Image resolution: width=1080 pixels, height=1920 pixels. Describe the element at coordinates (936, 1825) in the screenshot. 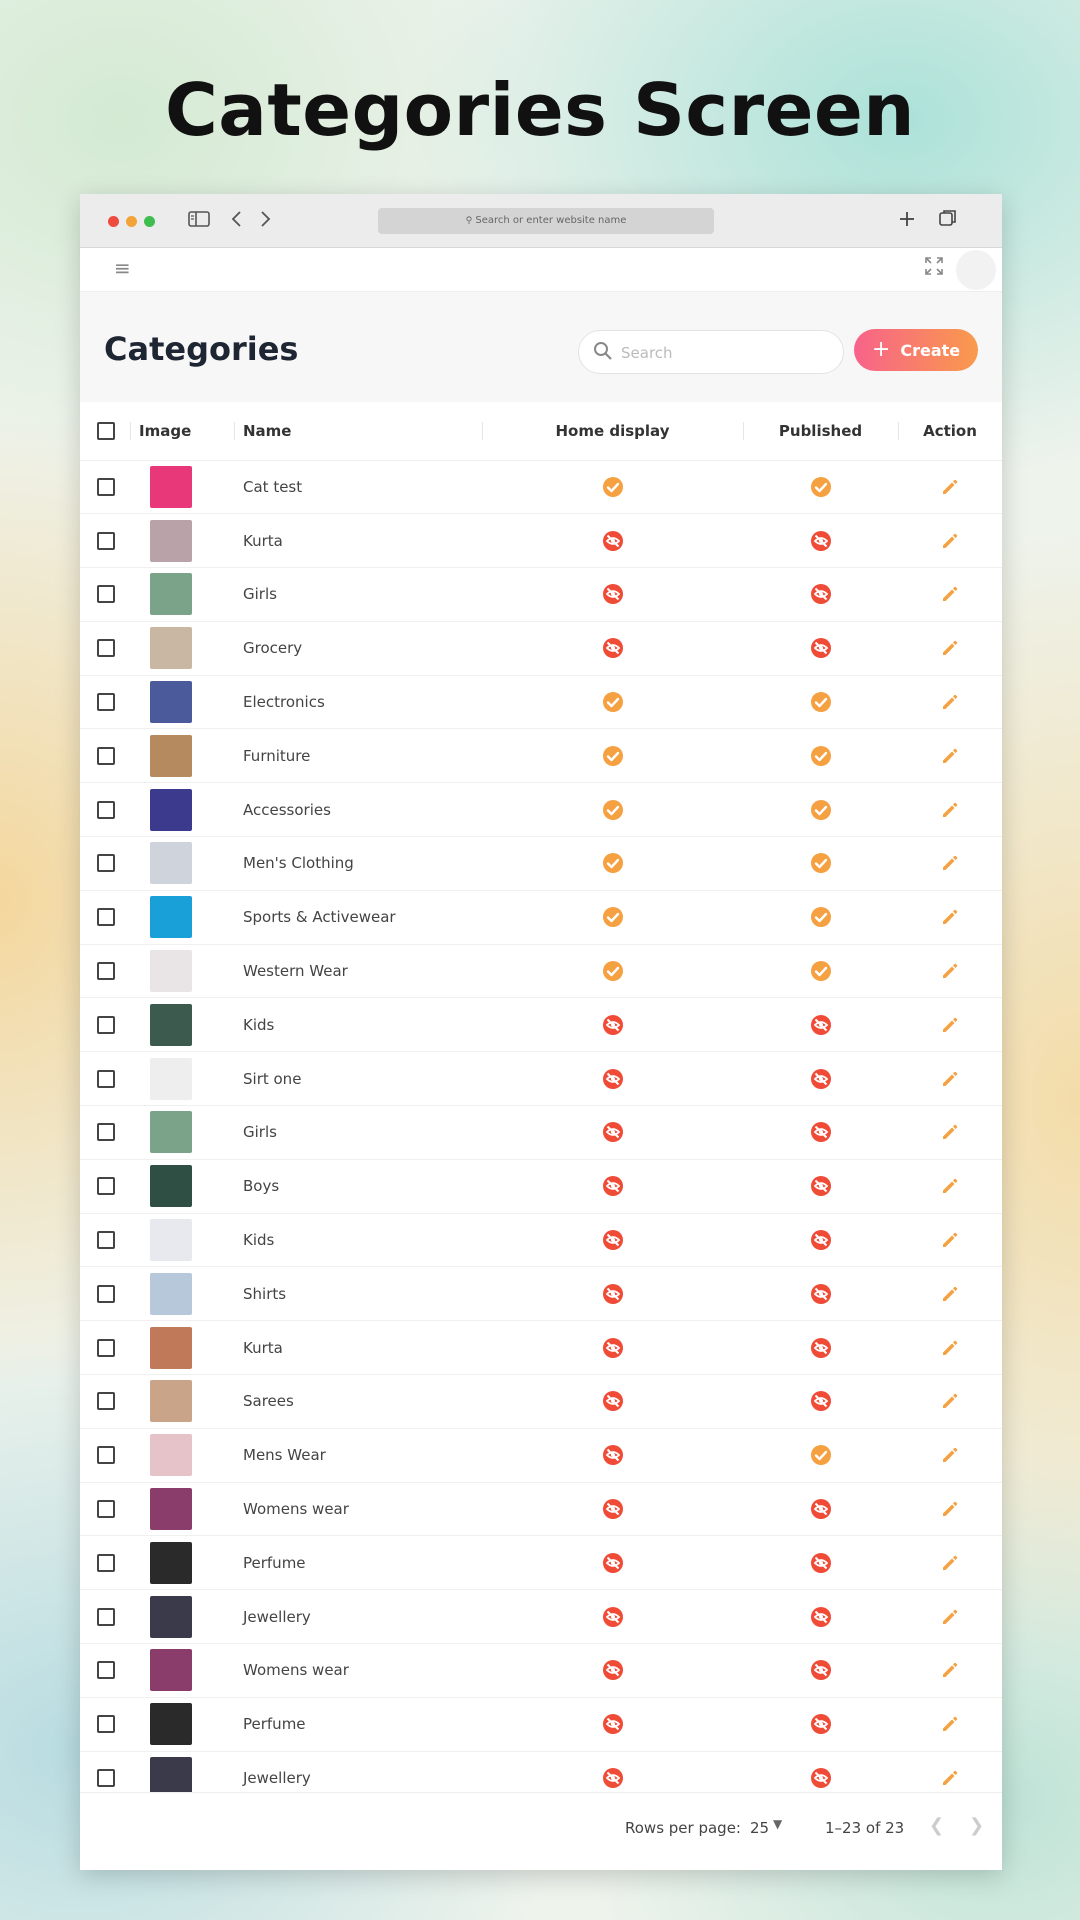

I see `previous-page-icon: ❮` at that location.